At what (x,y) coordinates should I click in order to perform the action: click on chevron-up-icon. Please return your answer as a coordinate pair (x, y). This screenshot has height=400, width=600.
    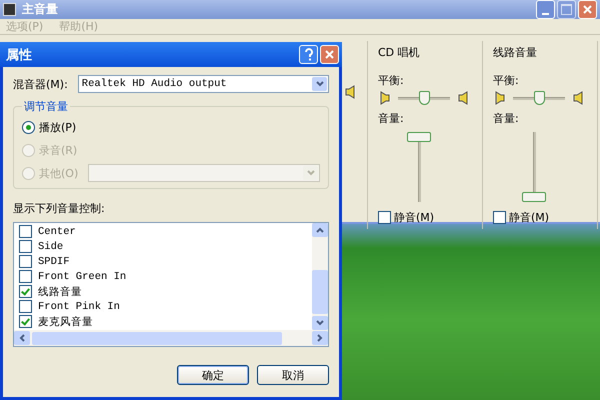
    Looking at the image, I should click on (320, 230).